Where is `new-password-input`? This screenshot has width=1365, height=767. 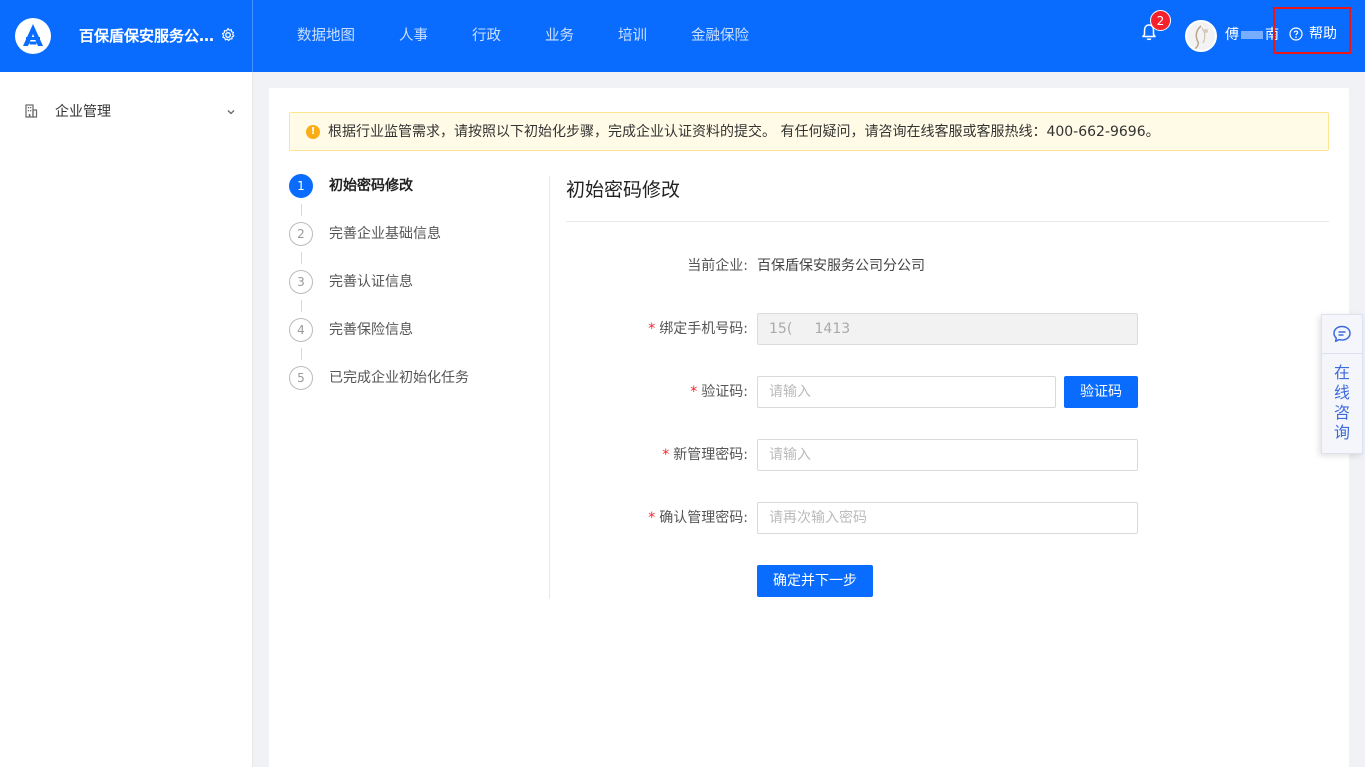
new-password-input is located at coordinates (947, 455).